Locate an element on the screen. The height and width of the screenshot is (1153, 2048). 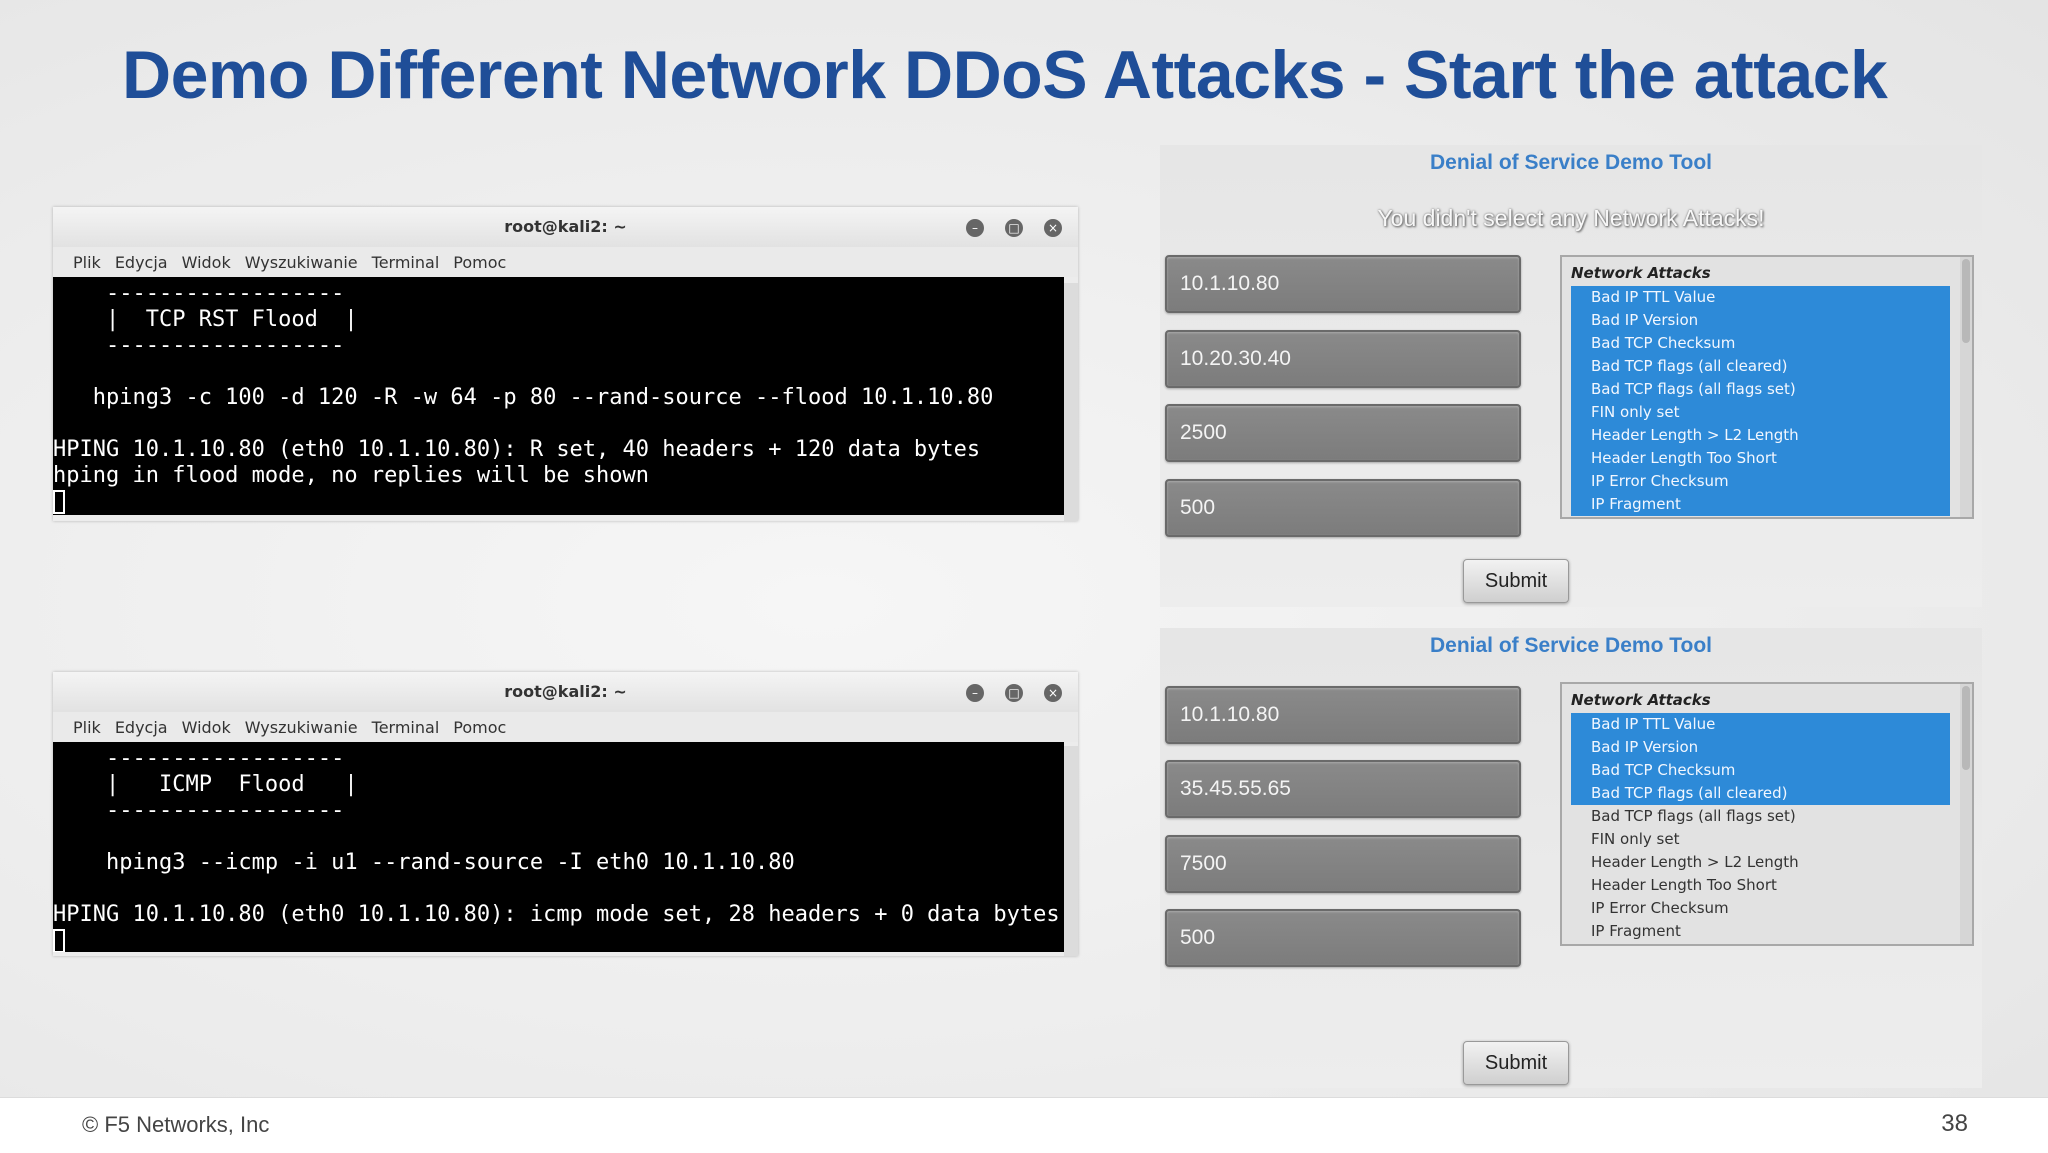
footer-copyright: © F5 Networks, Inc is located at coordinates (176, 1124).